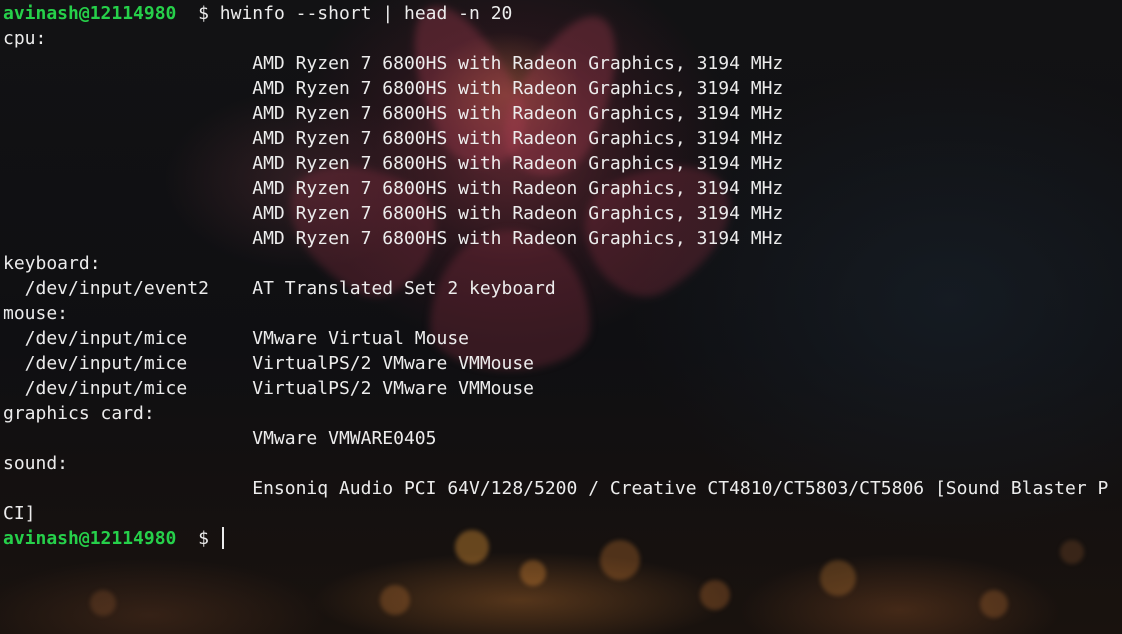 This screenshot has height=634, width=1122. I want to click on output-line: sound:, so click(36, 463).